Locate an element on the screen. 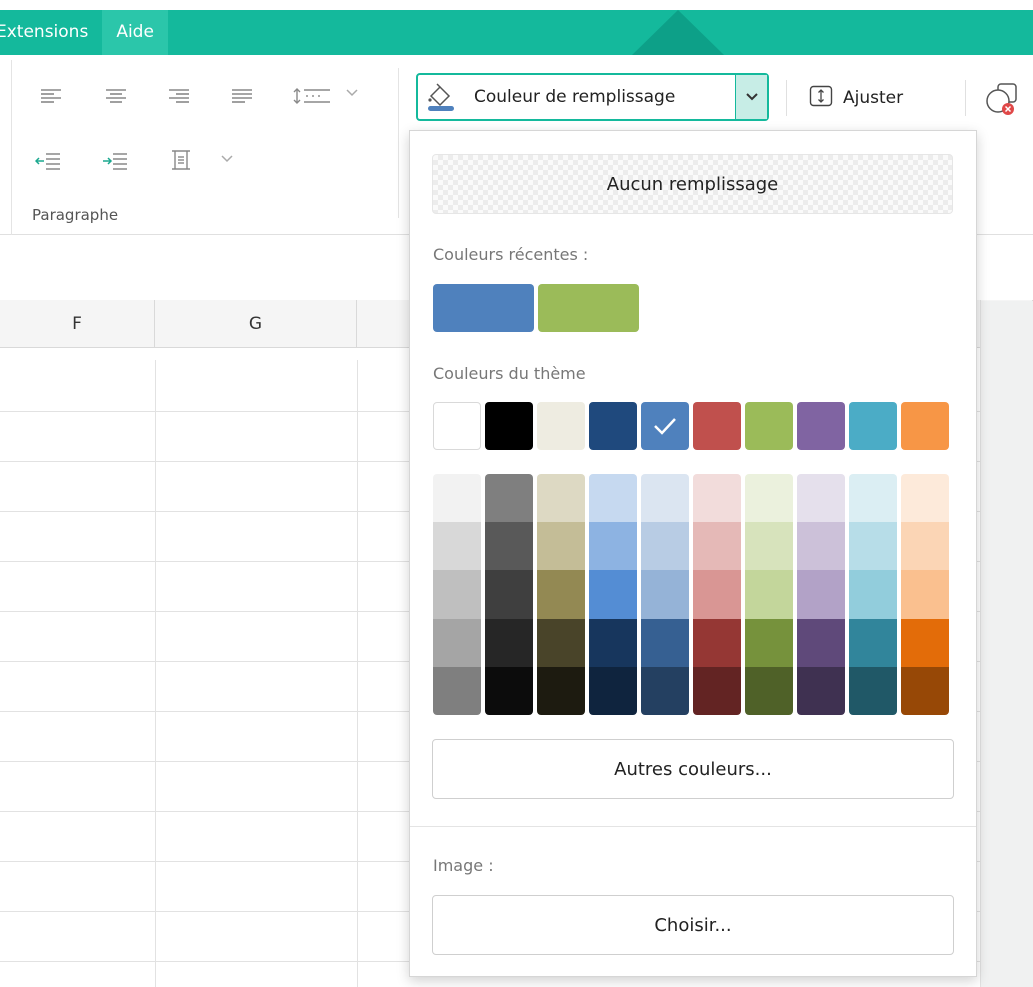 The image size is (1033, 987). column-header-g: G is located at coordinates (256, 324).